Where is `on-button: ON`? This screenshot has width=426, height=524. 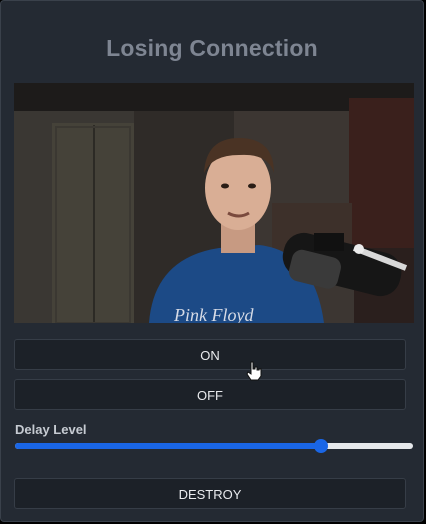 on-button: ON is located at coordinates (210, 354).